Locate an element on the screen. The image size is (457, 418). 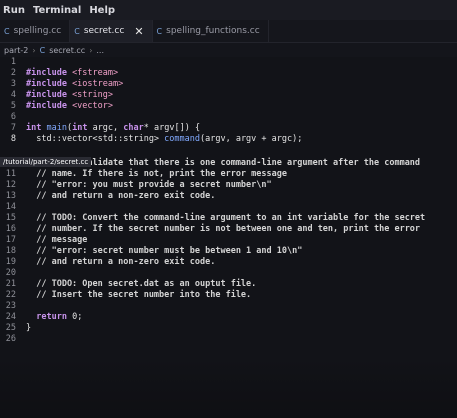
line-number: 12 is located at coordinates (10, 185).